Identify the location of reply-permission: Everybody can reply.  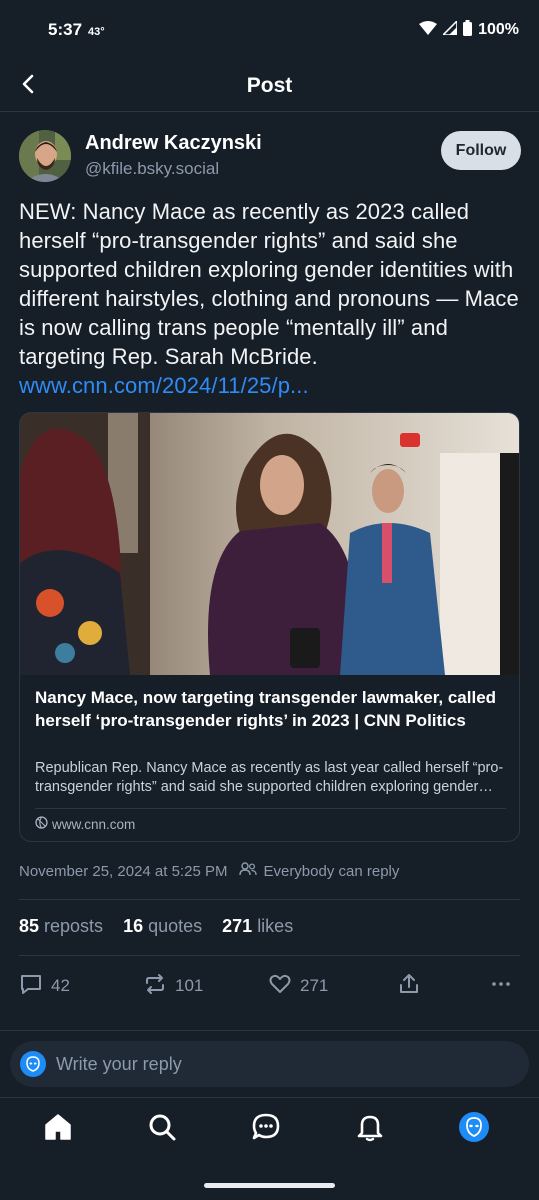
(319, 871).